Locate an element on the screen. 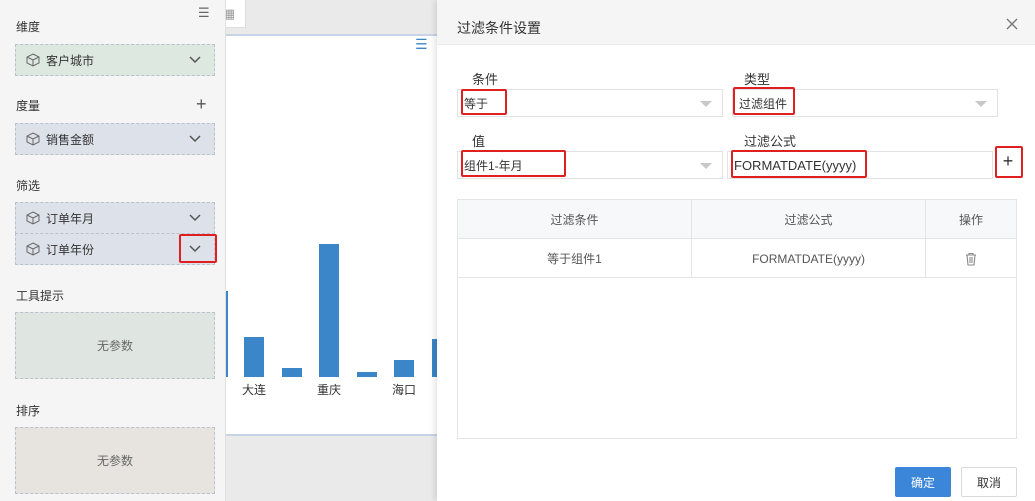 This screenshot has height=501, width=1035. collapse-panel-icon: ☰ is located at coordinates (204, 13).